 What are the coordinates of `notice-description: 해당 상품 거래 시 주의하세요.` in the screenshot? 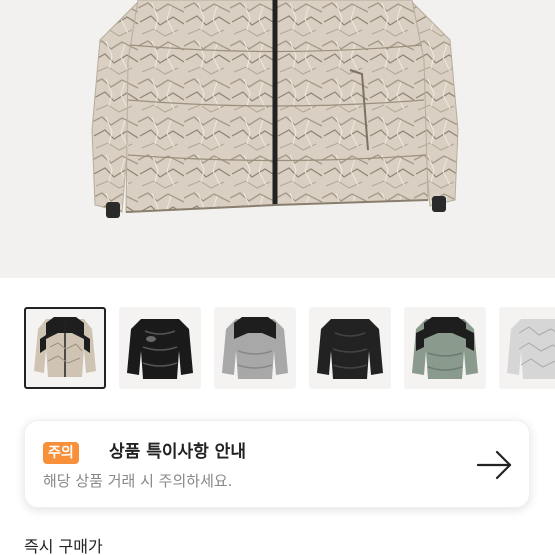 It's located at (138, 481).